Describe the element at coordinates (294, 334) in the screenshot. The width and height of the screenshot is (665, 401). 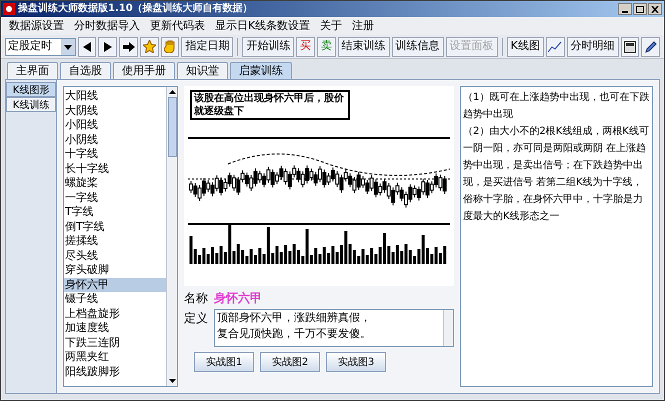
I see `definition-line: 复合见顶快跑，千万不要发傻。` at that location.